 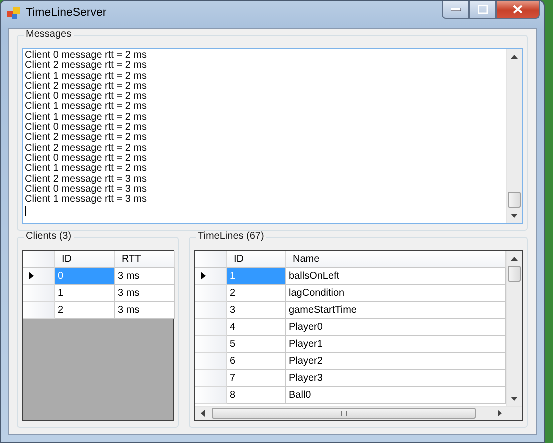 I want to click on group-label: Messages, so click(x=49, y=34).